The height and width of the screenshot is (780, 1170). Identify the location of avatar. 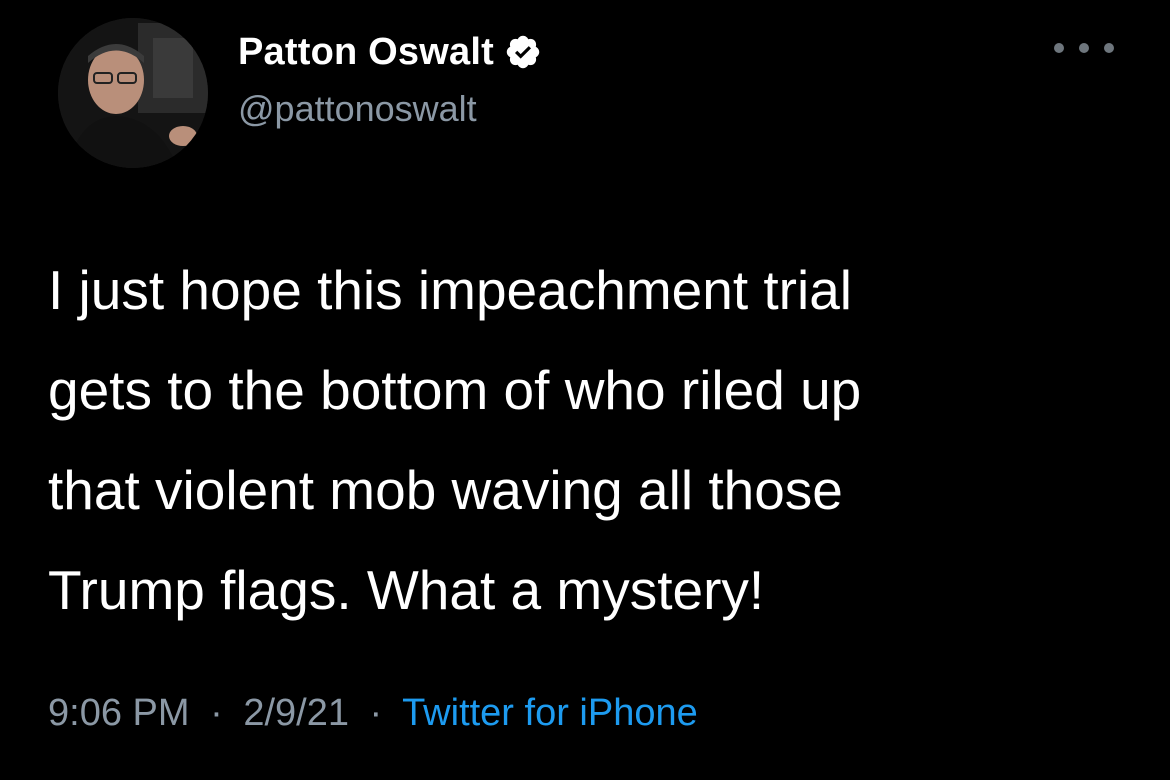
(133, 93).